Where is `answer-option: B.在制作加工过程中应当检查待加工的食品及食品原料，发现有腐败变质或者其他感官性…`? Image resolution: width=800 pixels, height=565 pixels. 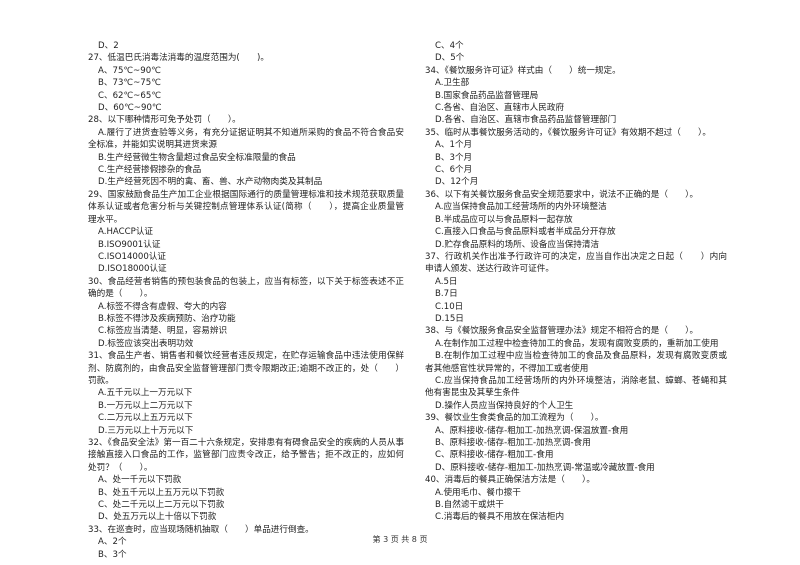 answer-option: B.在制作加工过程中应当检查待加工的食品及食品原料，发现有腐败变质或者其他感官性… is located at coordinates (576, 362).